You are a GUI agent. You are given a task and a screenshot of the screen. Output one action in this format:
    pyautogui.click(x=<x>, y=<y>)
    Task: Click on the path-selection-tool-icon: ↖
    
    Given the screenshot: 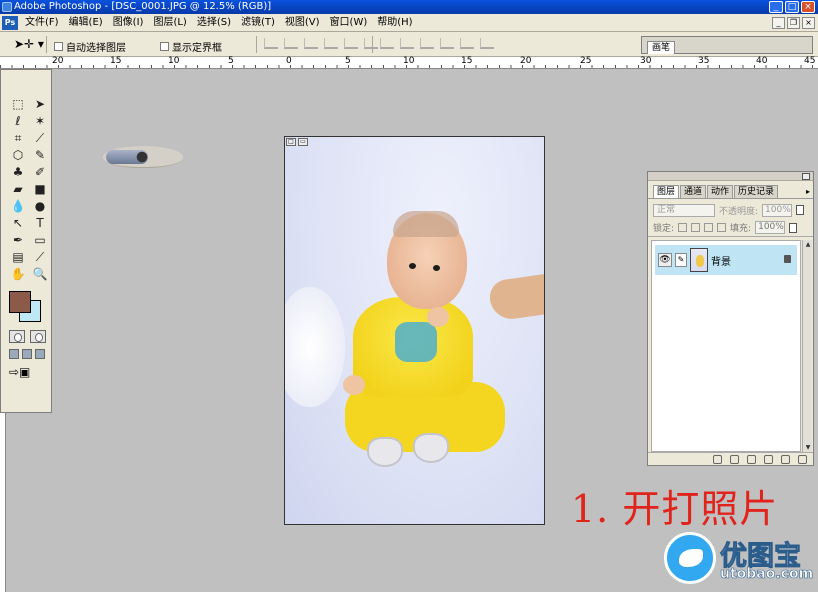 What is the action you would take?
    pyautogui.click(x=18, y=223)
    